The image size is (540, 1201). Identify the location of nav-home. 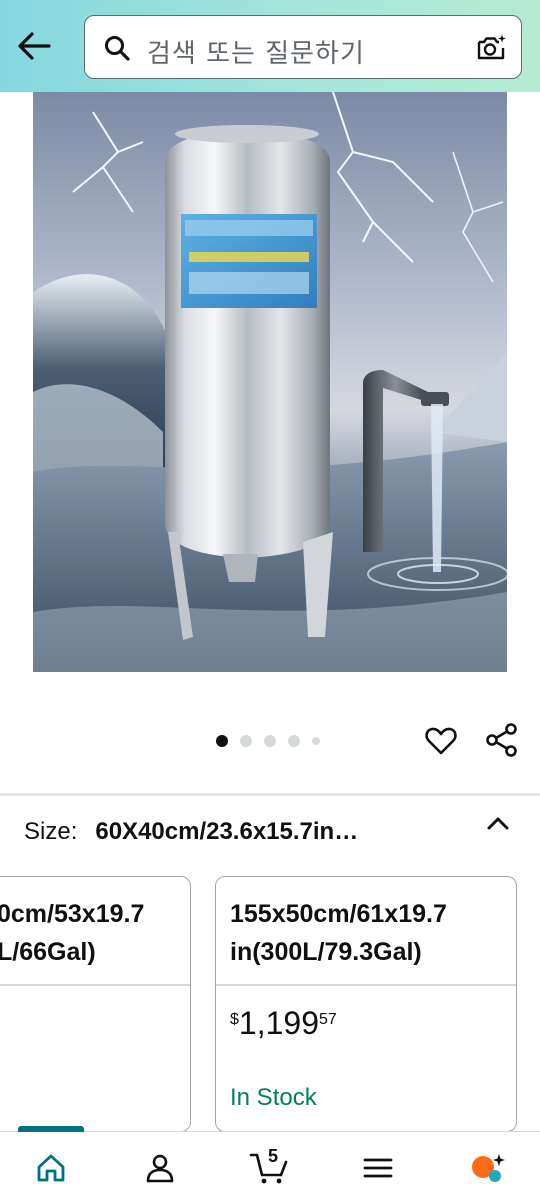
(51, 1168).